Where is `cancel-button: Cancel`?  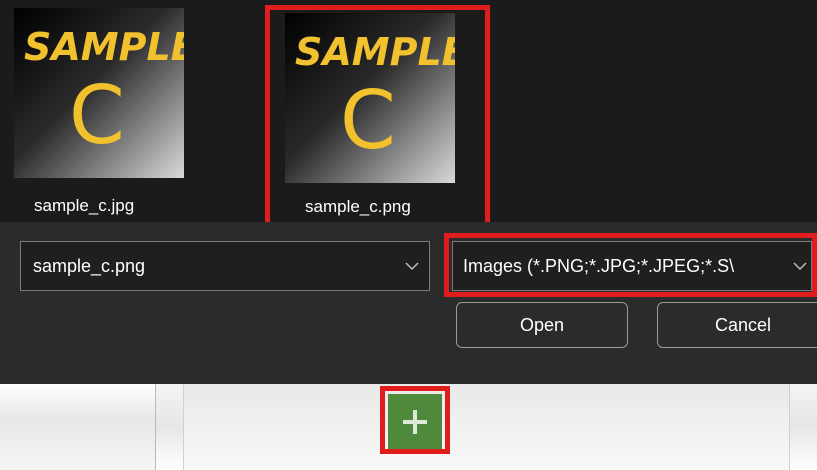
cancel-button: Cancel is located at coordinates (737, 325).